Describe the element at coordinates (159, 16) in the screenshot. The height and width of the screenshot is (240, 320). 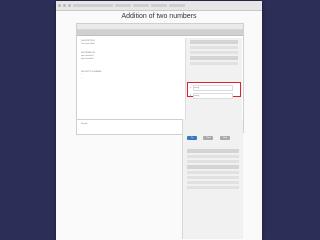
I see `page-title: Addition of two numbers` at that location.